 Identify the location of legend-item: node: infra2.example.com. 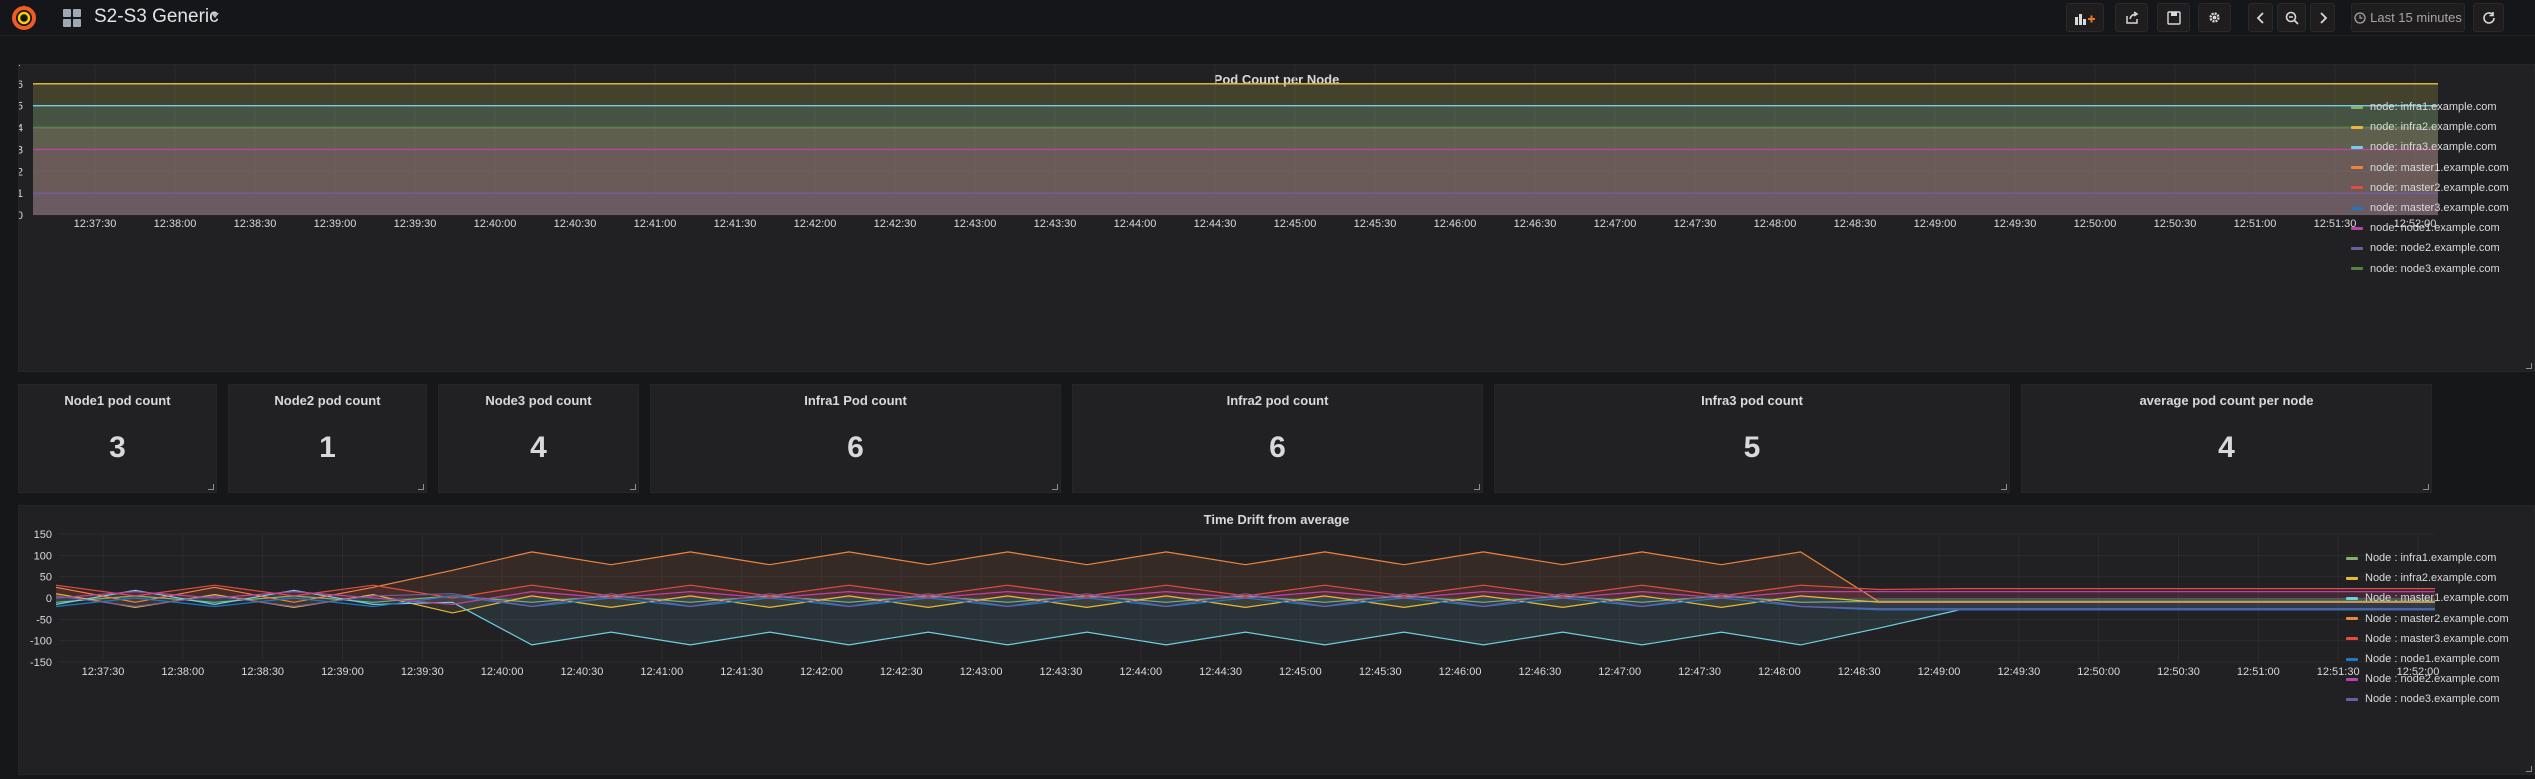
(2430, 127).